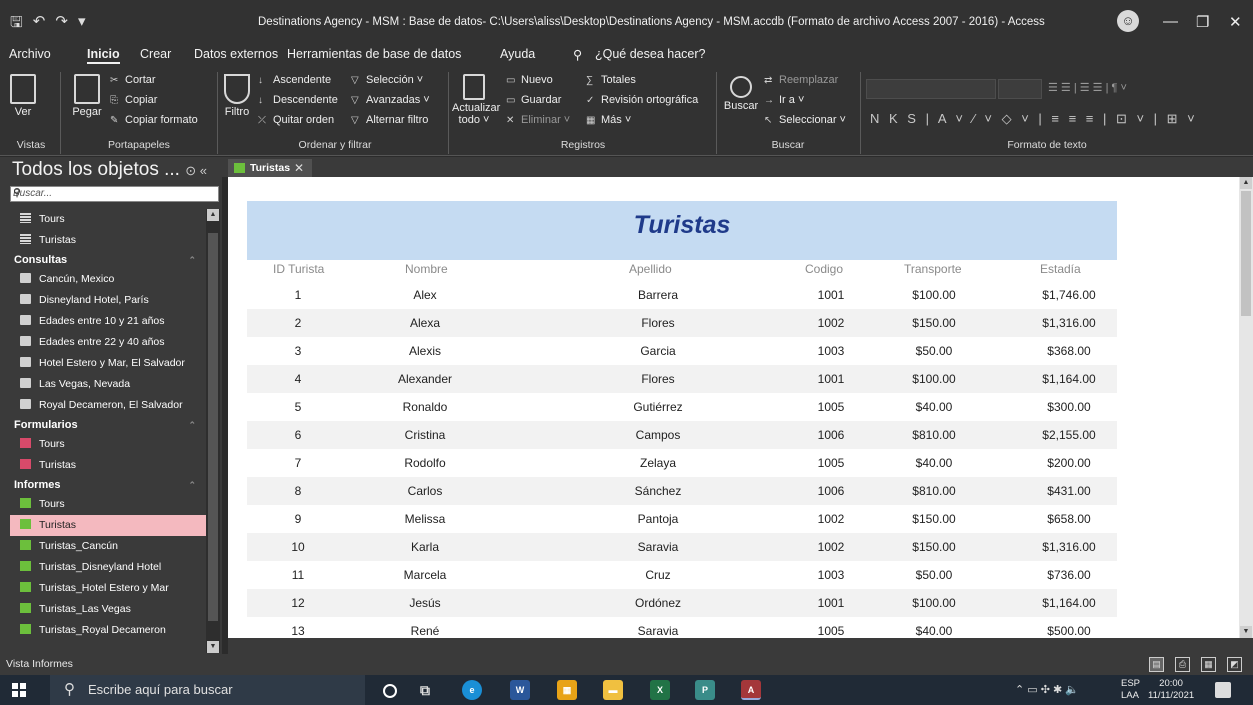 The image size is (1253, 705). What do you see at coordinates (520, 690) in the screenshot?
I see `word-icon: W` at bounding box center [520, 690].